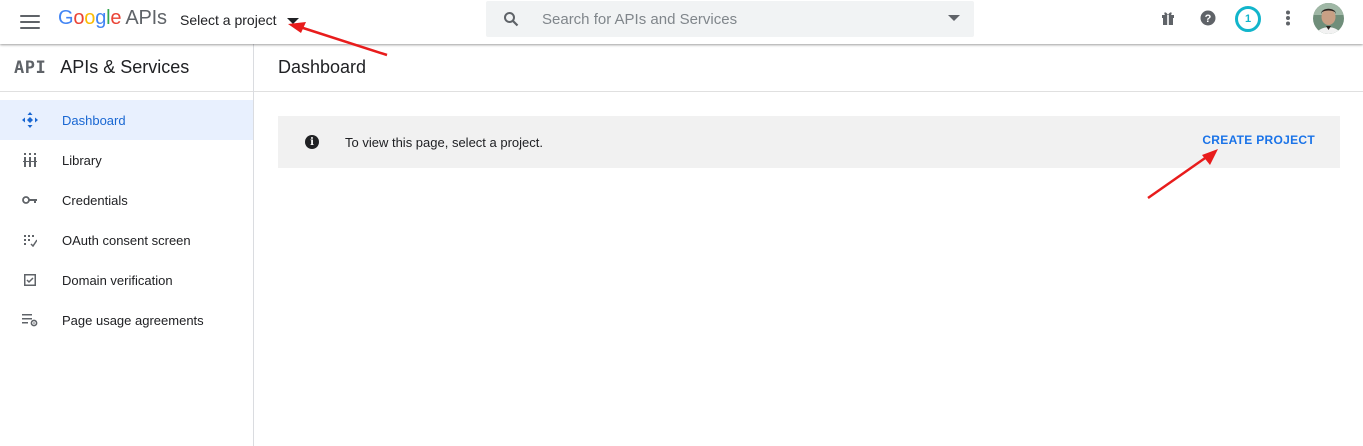 Image resolution: width=1363 pixels, height=446 pixels. Describe the element at coordinates (228, 20) in the screenshot. I see `project-picker-label: Select a project` at that location.